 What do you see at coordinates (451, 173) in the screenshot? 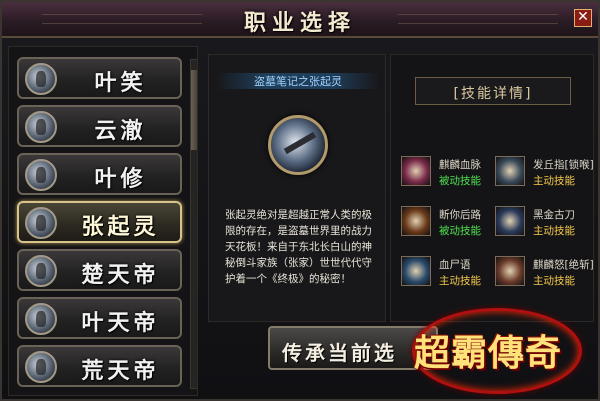
I see `skill-item: 麒麟血脉 被动技能` at bounding box center [451, 173].